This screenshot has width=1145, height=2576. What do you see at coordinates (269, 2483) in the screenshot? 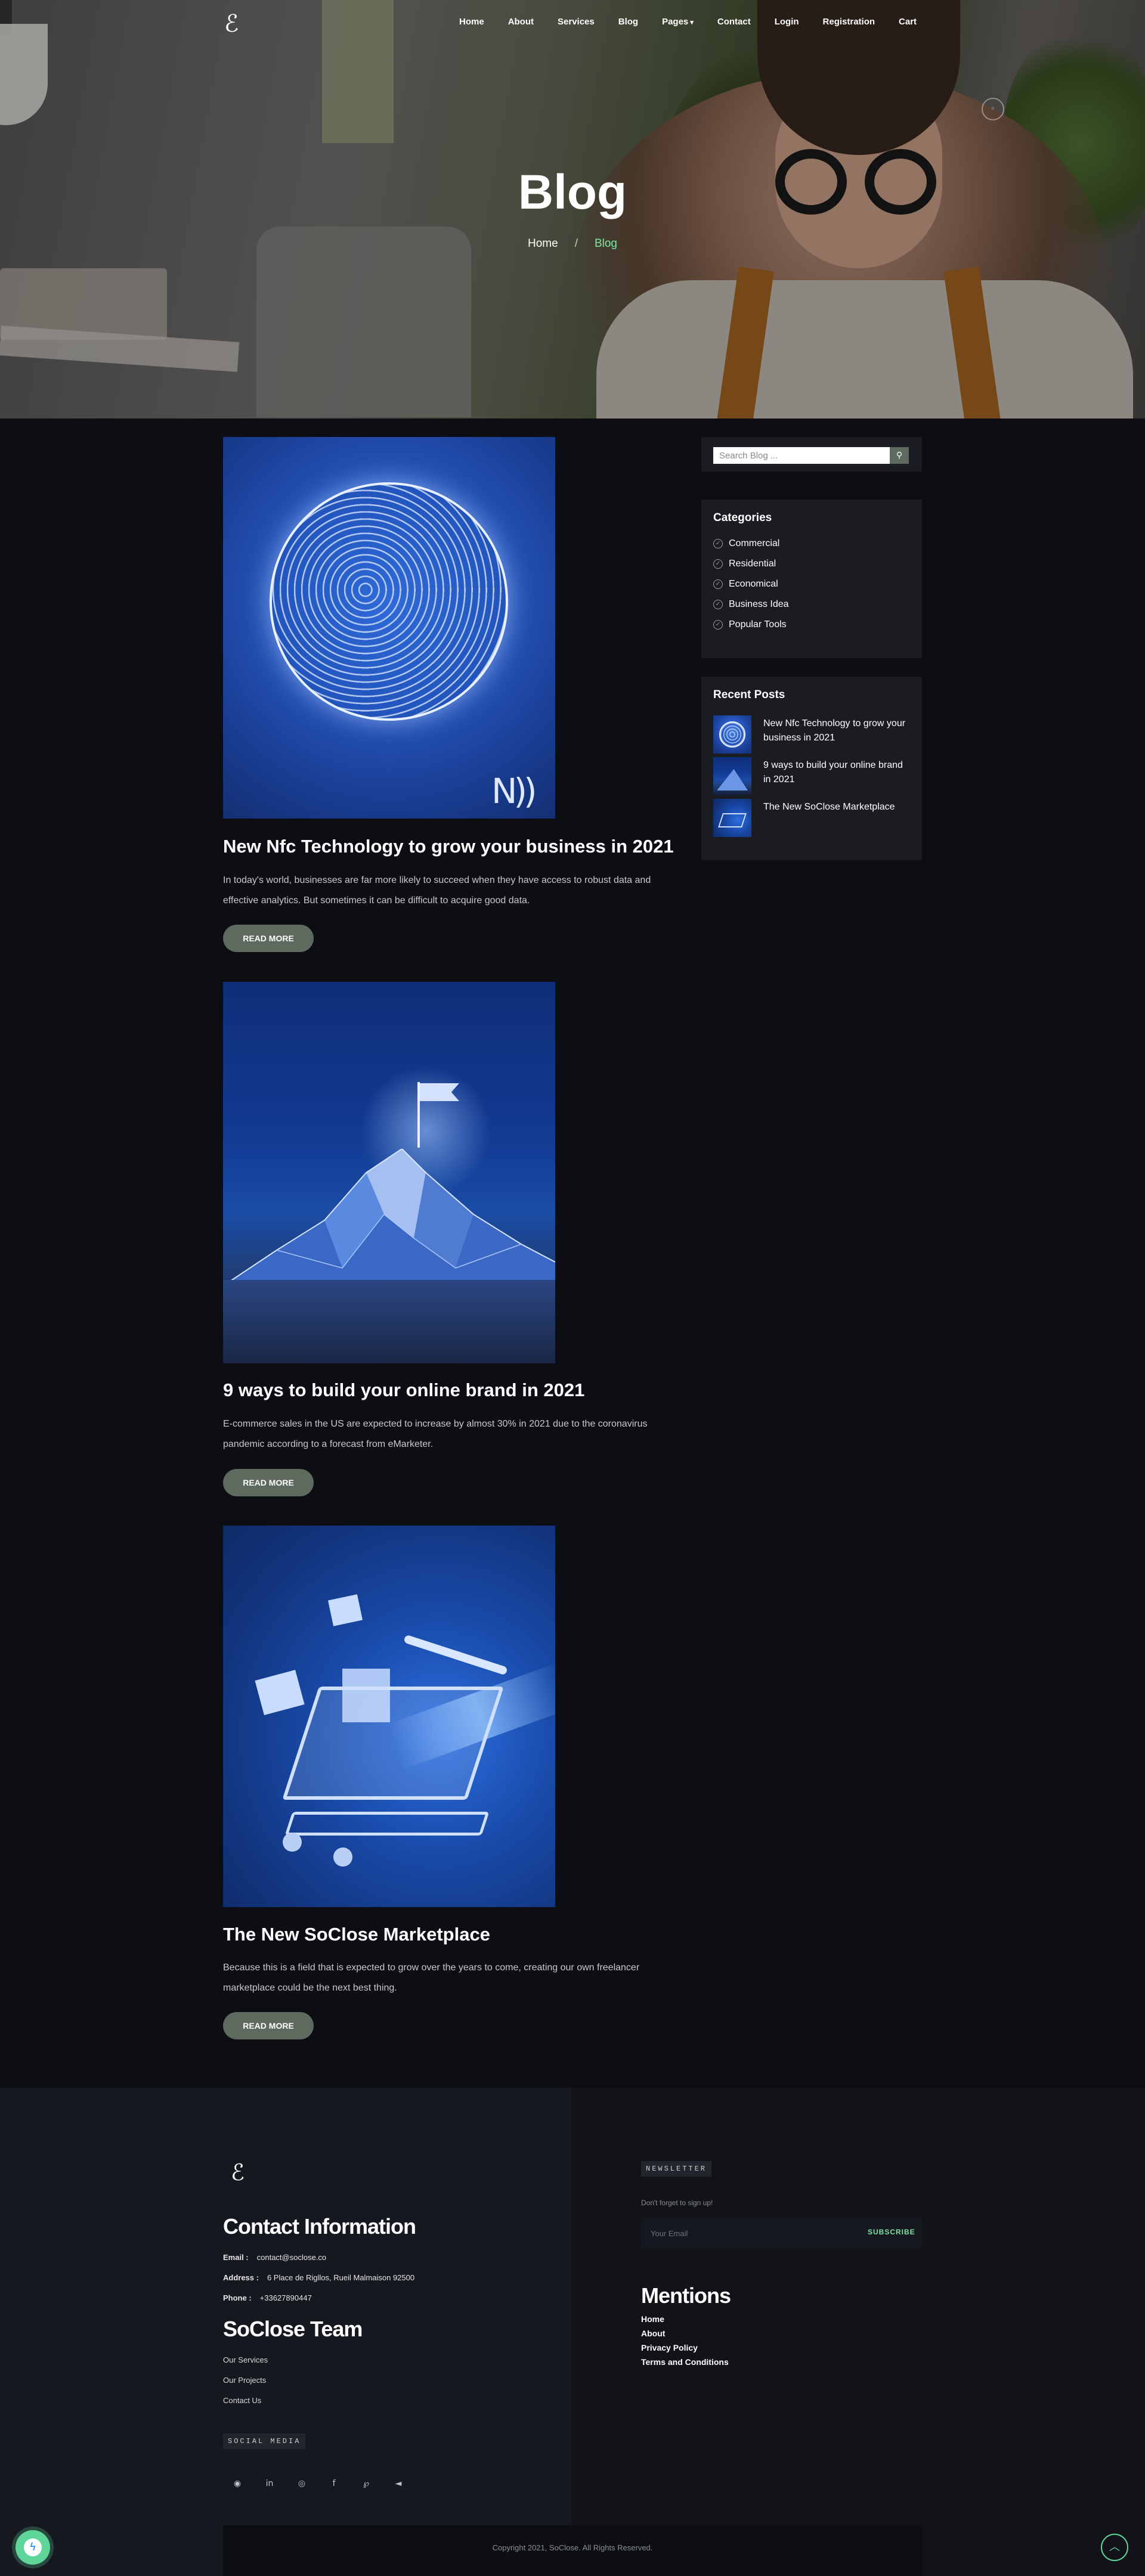
I see `linkedin-icon: in` at bounding box center [269, 2483].